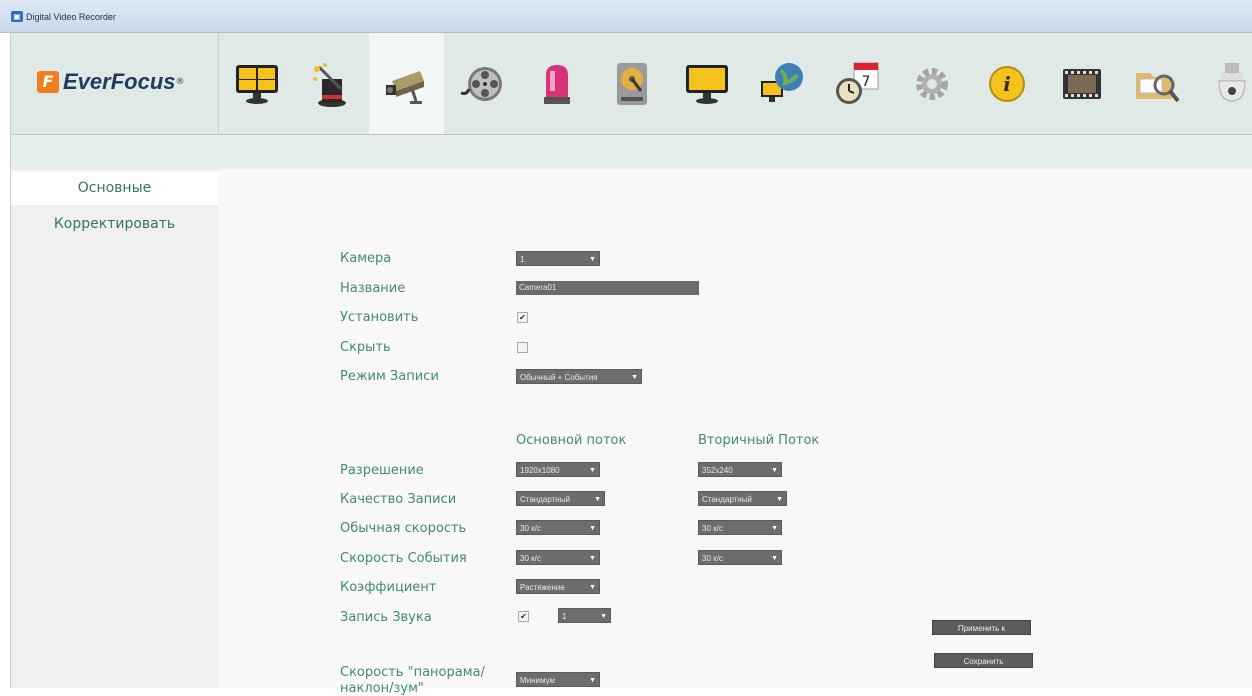 This screenshot has width=1252, height=696. What do you see at coordinates (382, 470) in the screenshot?
I see `resolution-label: Разрешение` at bounding box center [382, 470].